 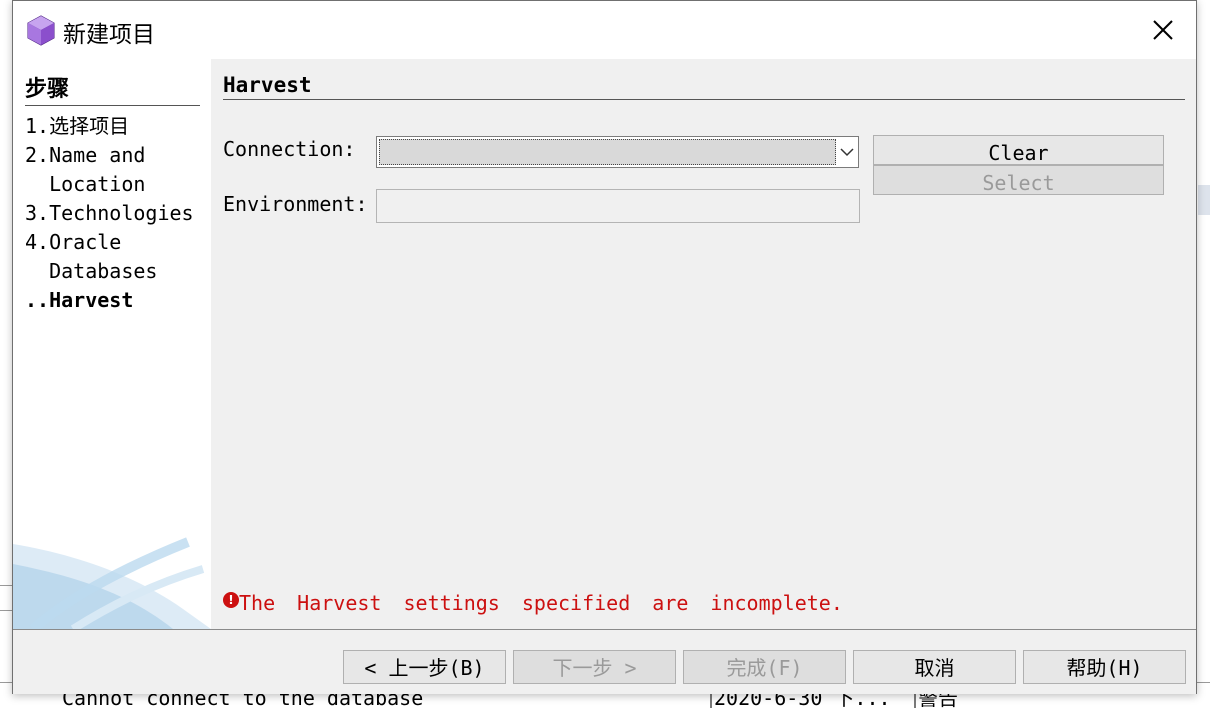 What do you see at coordinates (1104, 667) in the screenshot?
I see `help-button: 帮助(H)` at bounding box center [1104, 667].